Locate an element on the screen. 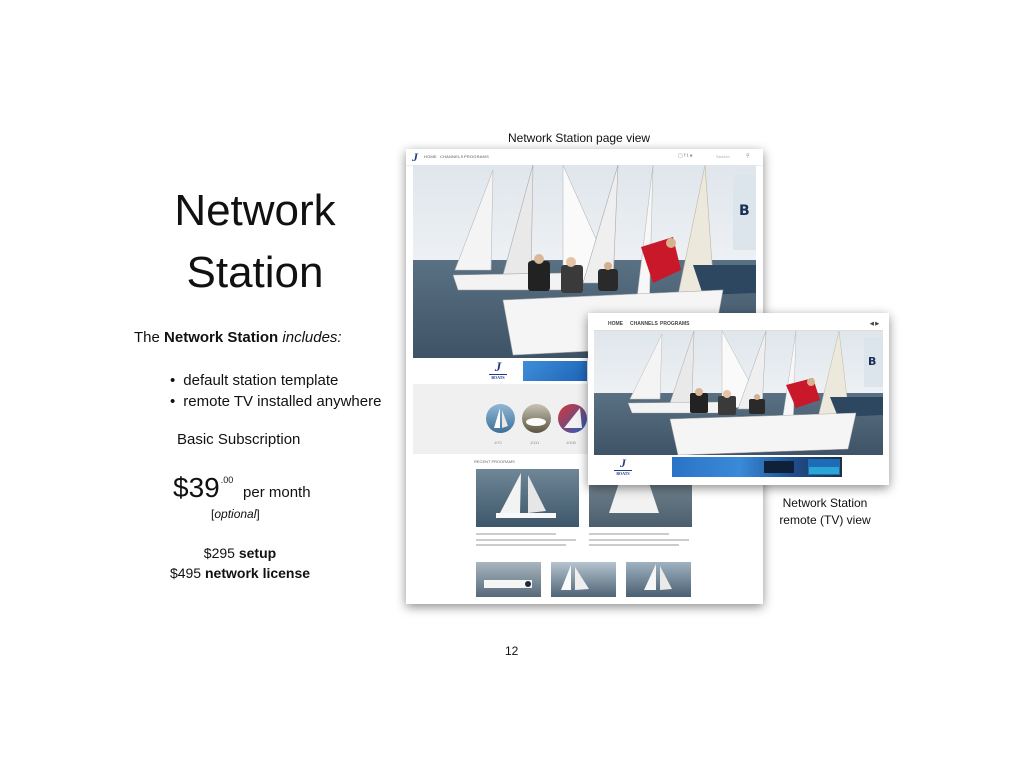 Image resolution: width=1024 pixels, height=768 pixels. tv-sailing-photo: B is located at coordinates (738, 393).